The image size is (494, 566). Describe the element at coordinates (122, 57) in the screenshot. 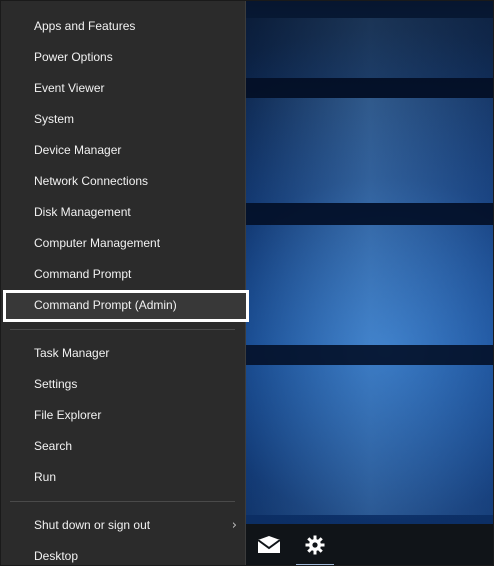

I see `menu-item-power-options: Power Options` at that location.